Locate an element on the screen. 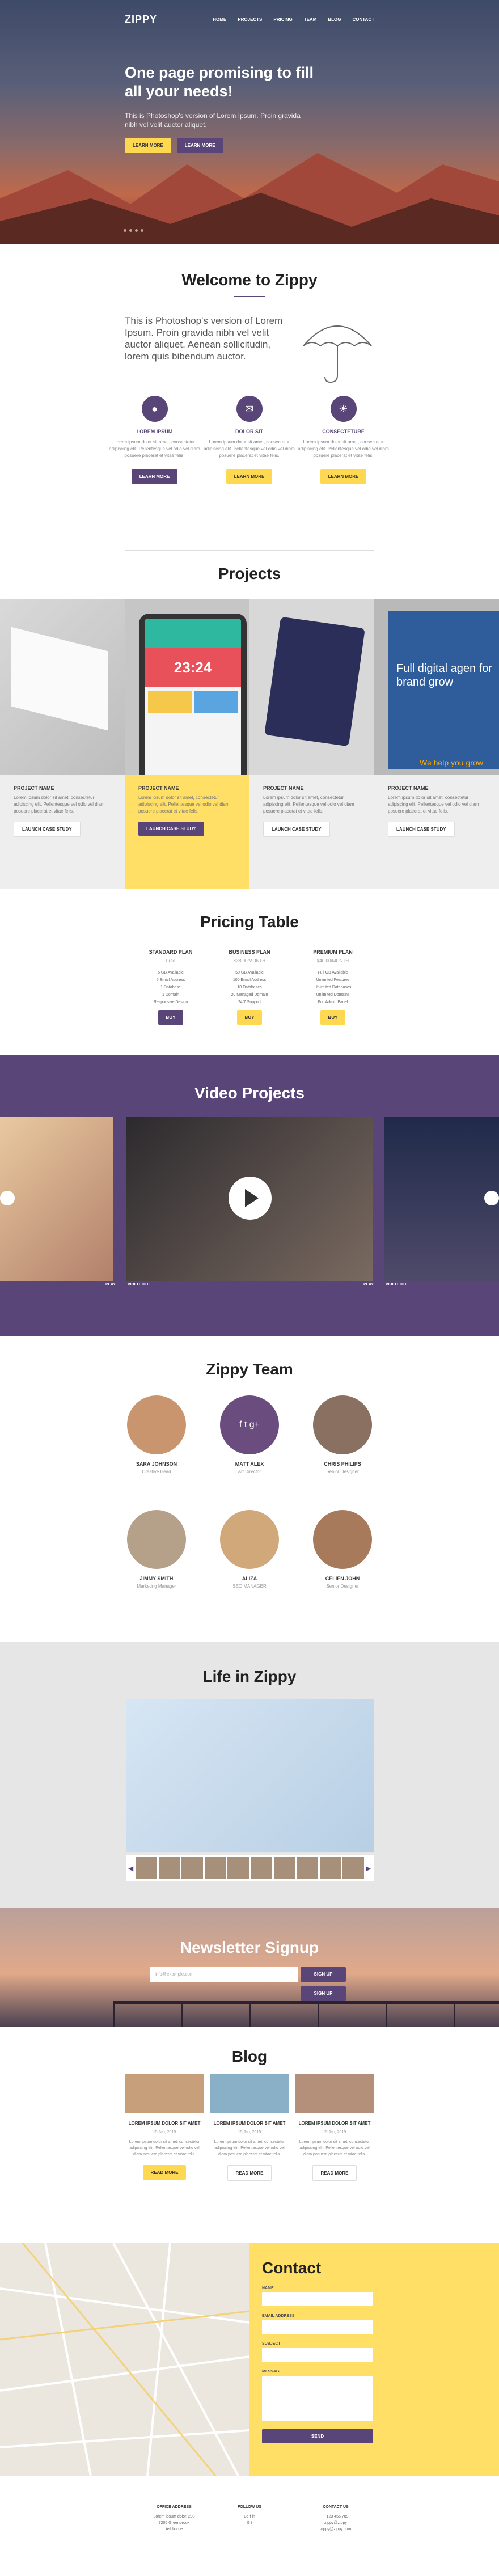 Image resolution: width=499 pixels, height=2576 pixels. social-icons: G t is located at coordinates (249, 2523).